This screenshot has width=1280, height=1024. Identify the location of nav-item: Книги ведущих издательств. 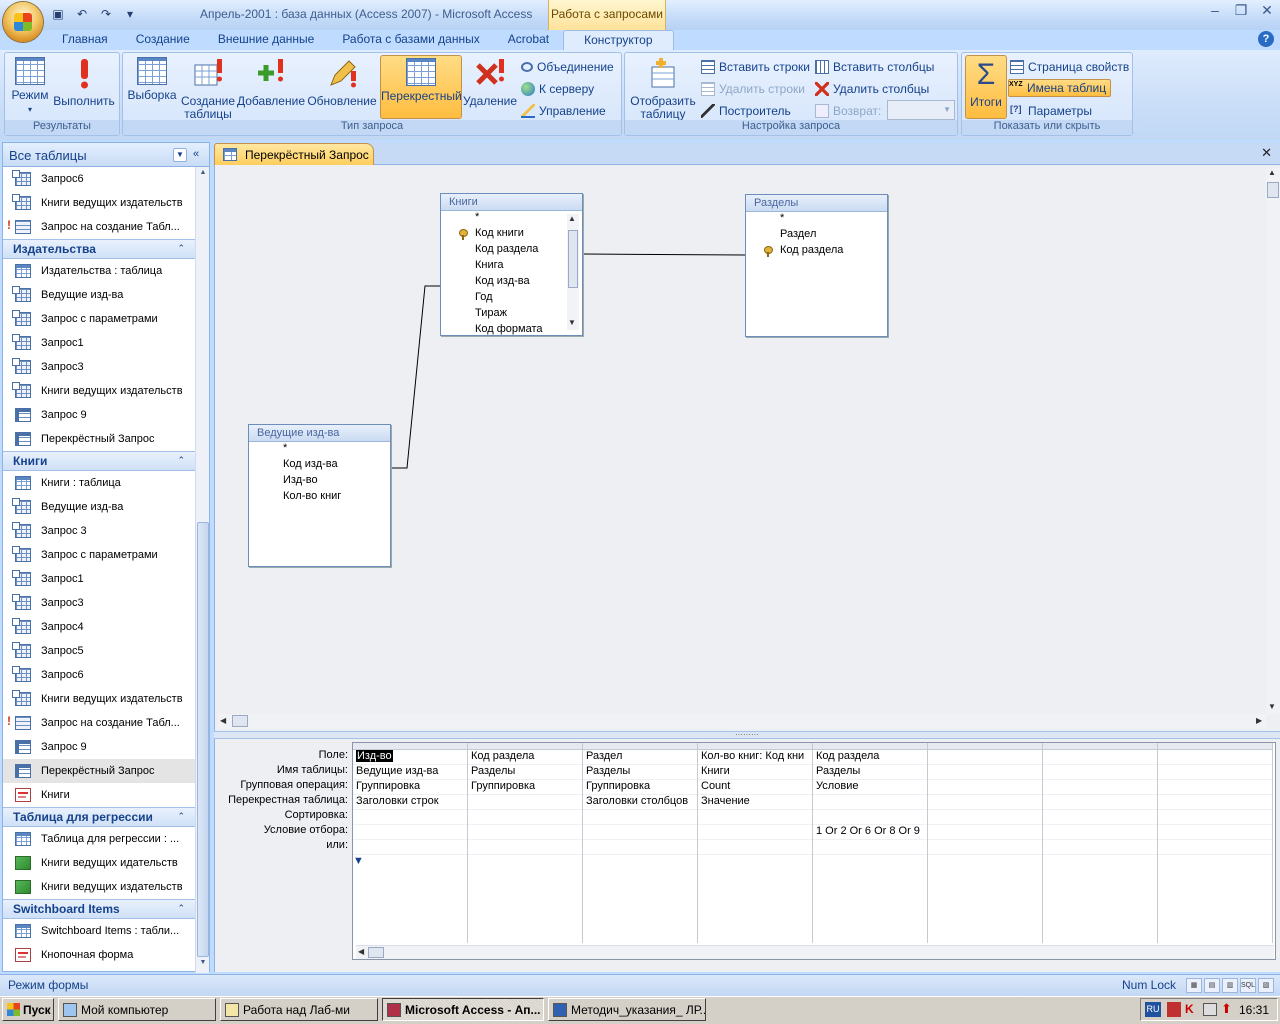
(99, 699).